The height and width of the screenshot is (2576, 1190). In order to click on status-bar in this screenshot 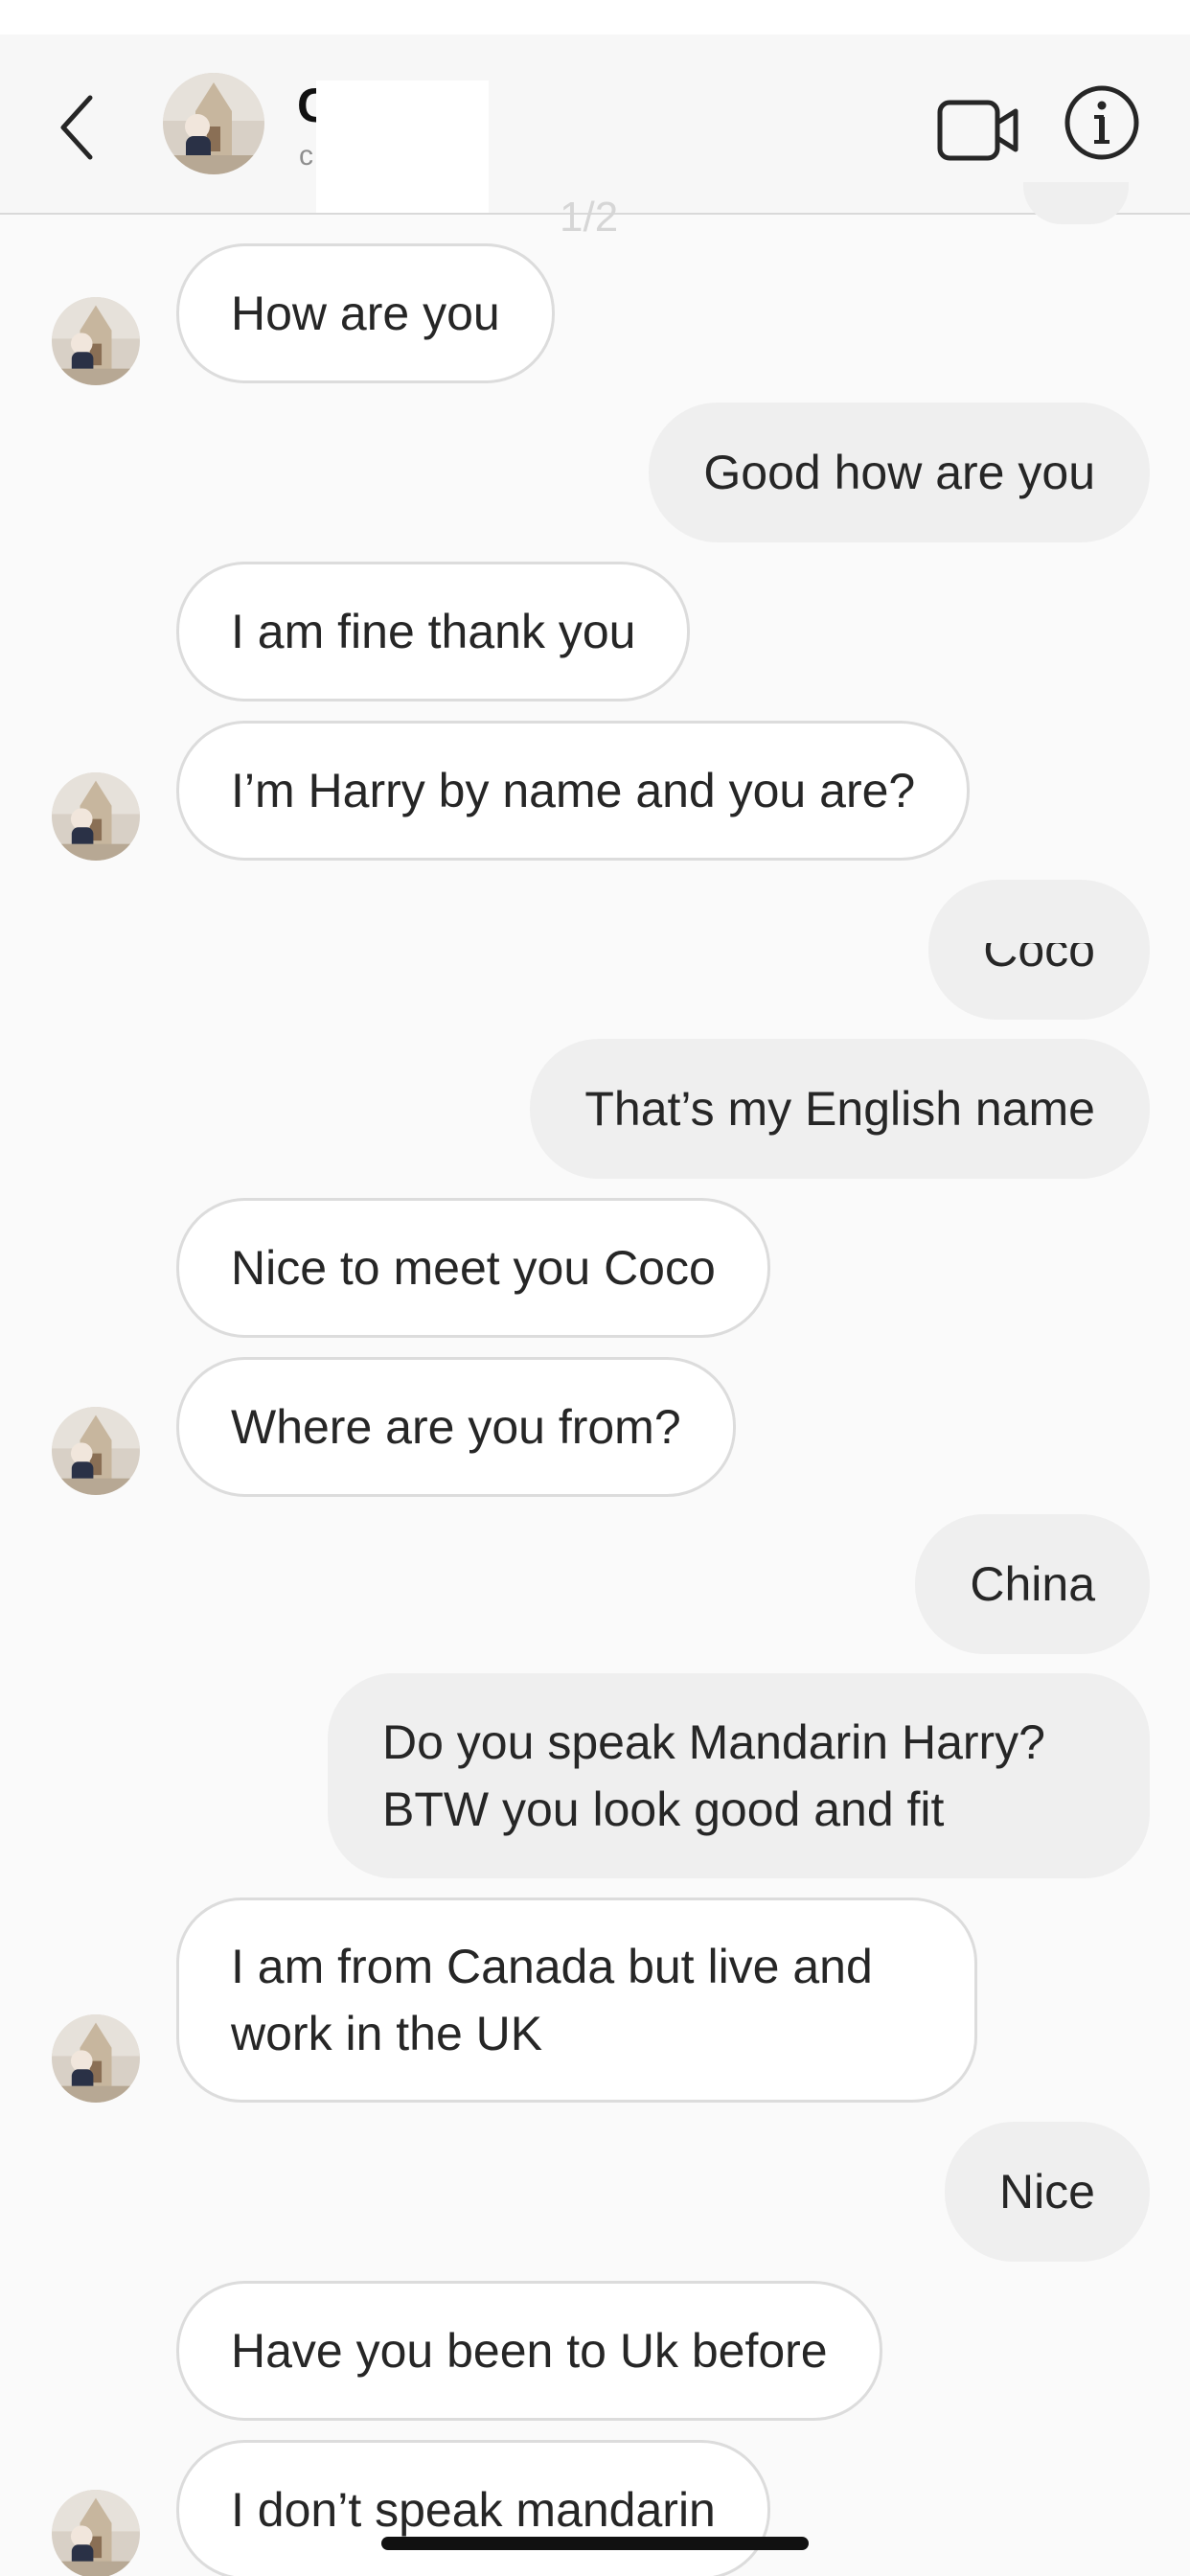, I will do `click(595, 17)`.